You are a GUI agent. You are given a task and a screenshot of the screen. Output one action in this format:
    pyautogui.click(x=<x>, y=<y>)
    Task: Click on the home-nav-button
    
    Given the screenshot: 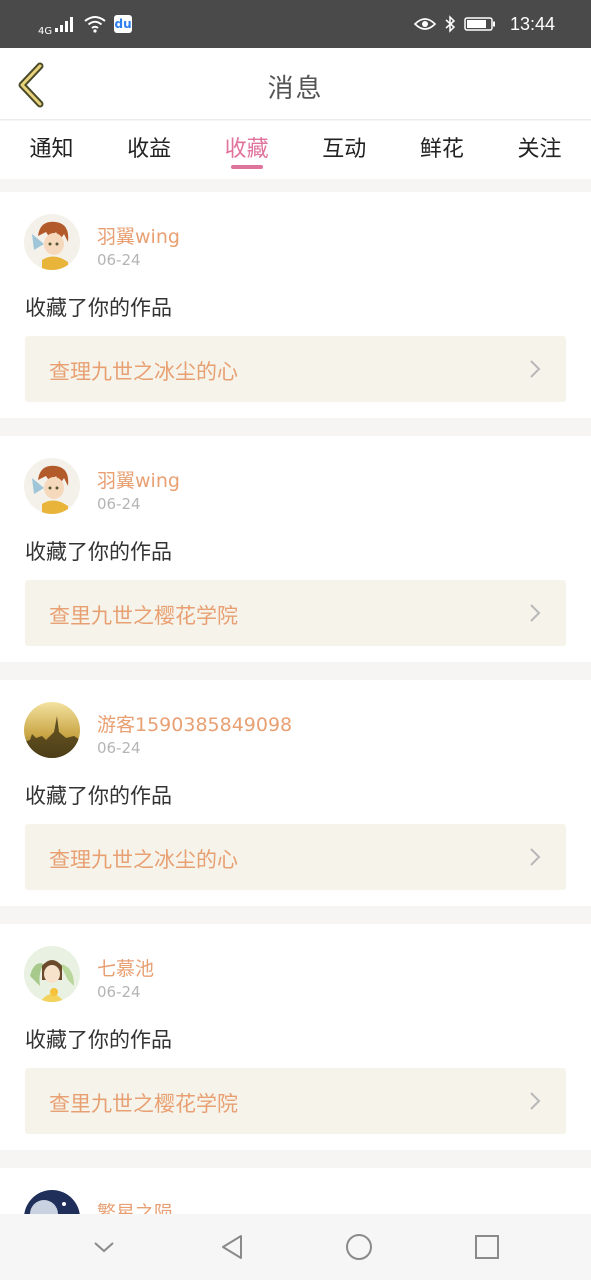 What is the action you would take?
    pyautogui.click(x=359, y=1247)
    